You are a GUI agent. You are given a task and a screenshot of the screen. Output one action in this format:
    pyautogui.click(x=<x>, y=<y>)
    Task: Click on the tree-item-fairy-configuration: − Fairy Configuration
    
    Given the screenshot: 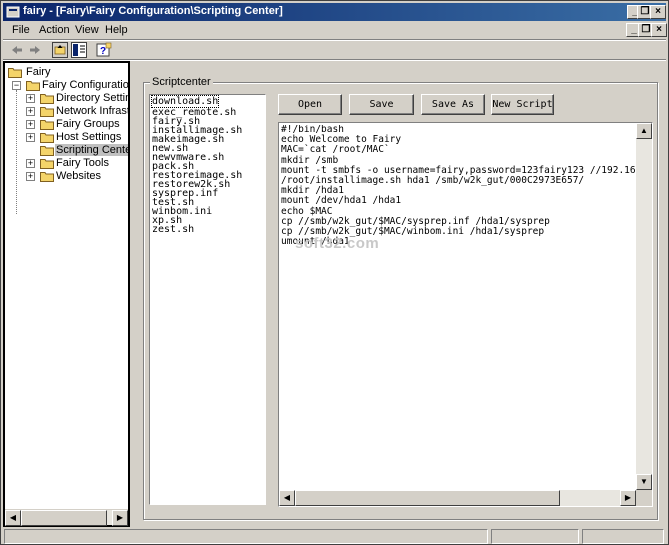 What is the action you would take?
    pyautogui.click(x=68, y=85)
    